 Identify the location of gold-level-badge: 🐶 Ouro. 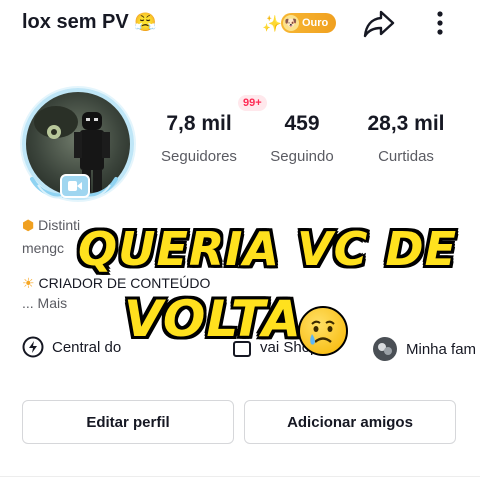
(309, 23).